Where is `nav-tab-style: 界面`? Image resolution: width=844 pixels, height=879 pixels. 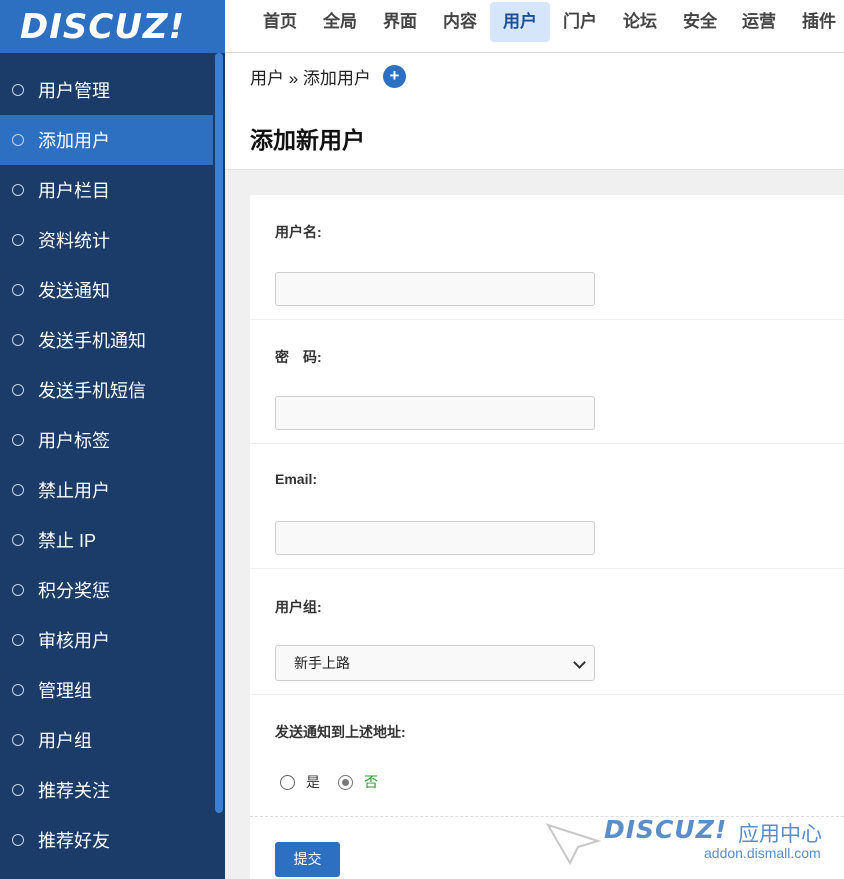
nav-tab-style: 界面 is located at coordinates (400, 22).